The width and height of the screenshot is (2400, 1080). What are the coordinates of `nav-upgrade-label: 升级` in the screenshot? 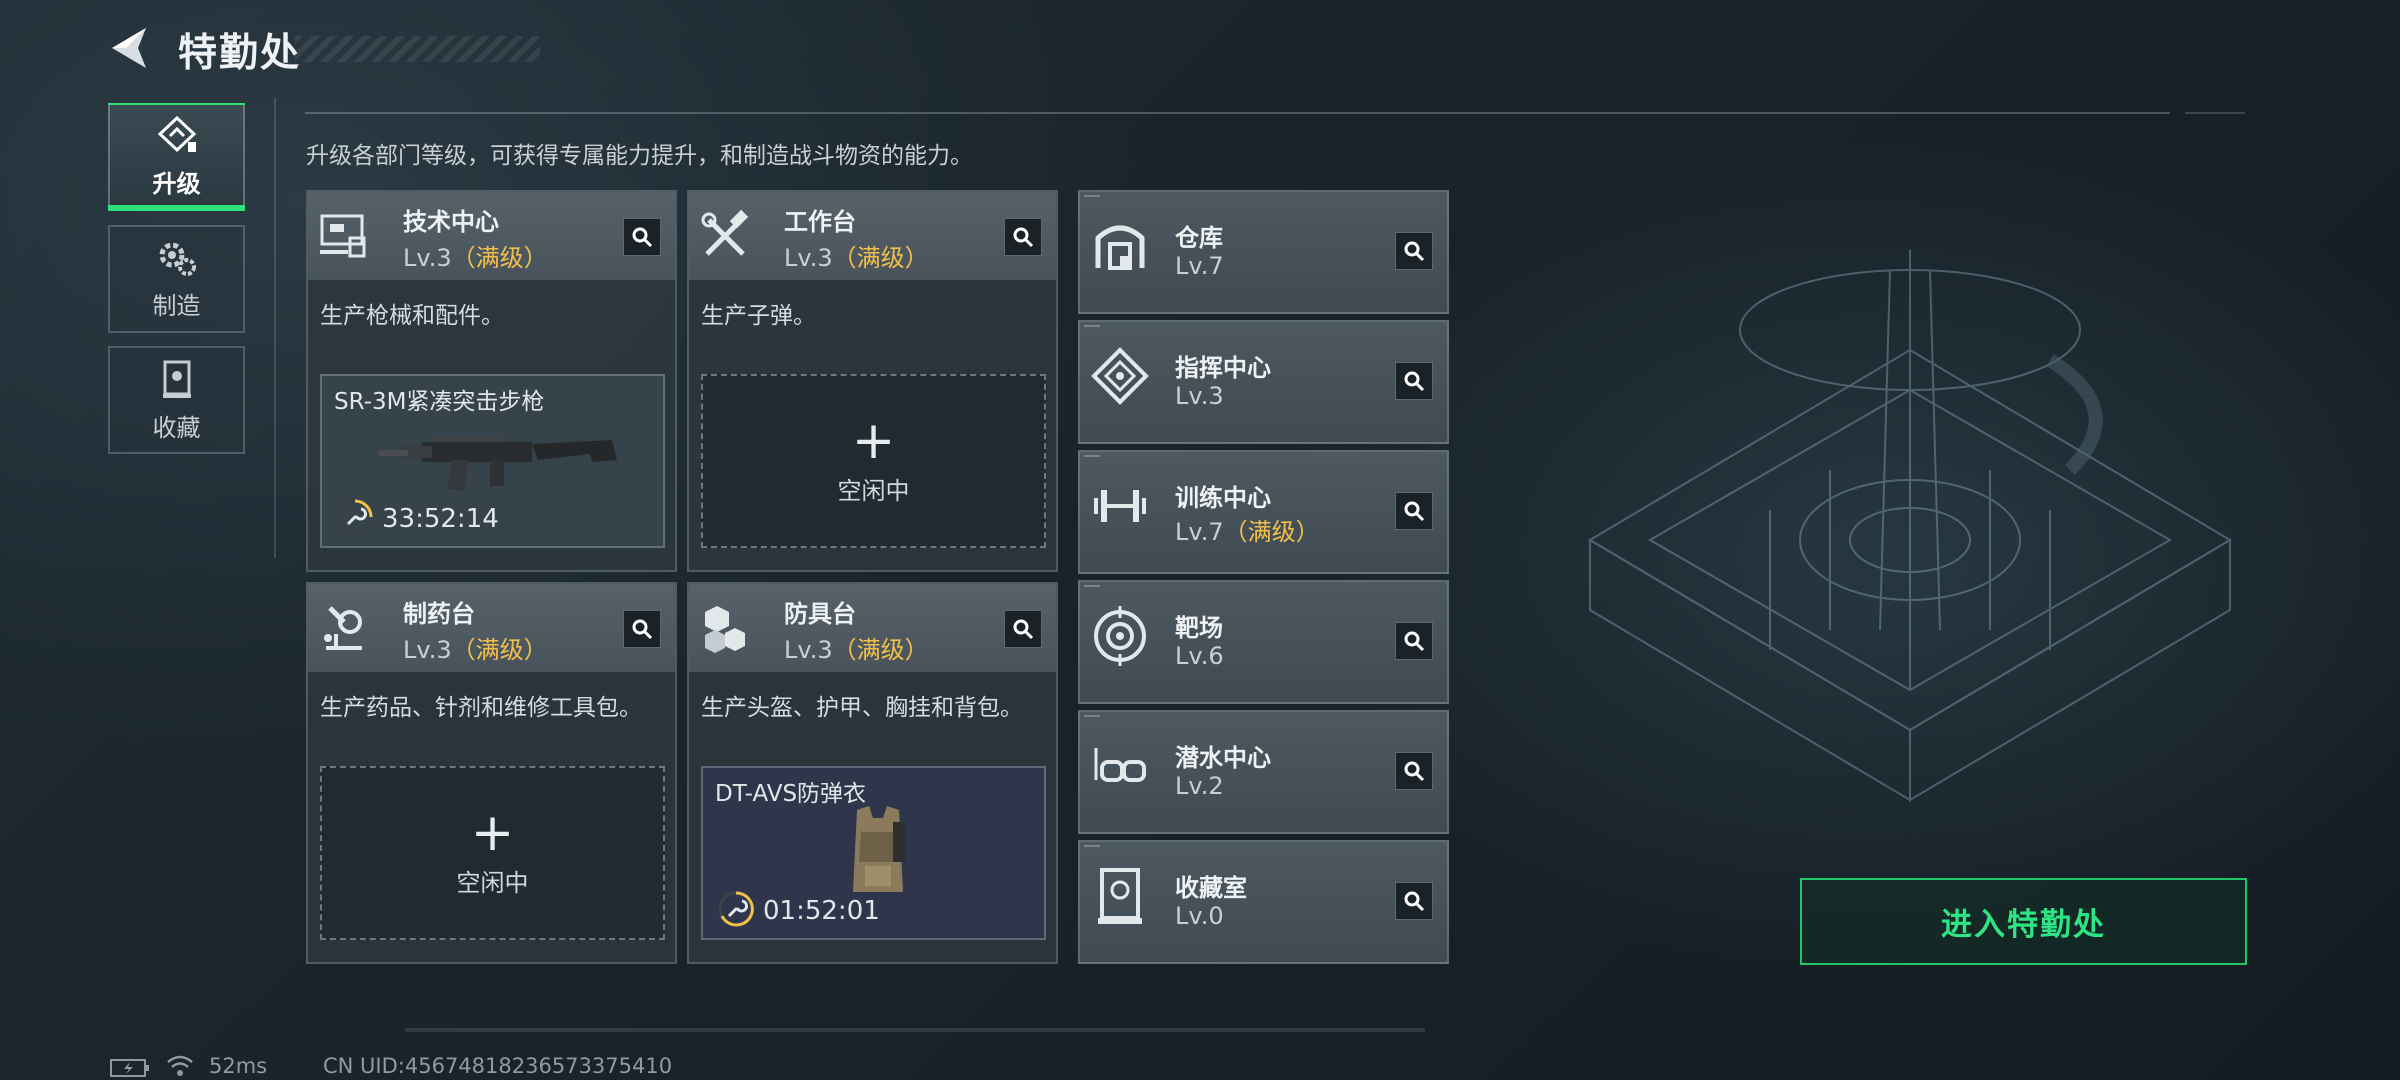 It's located at (176, 183).